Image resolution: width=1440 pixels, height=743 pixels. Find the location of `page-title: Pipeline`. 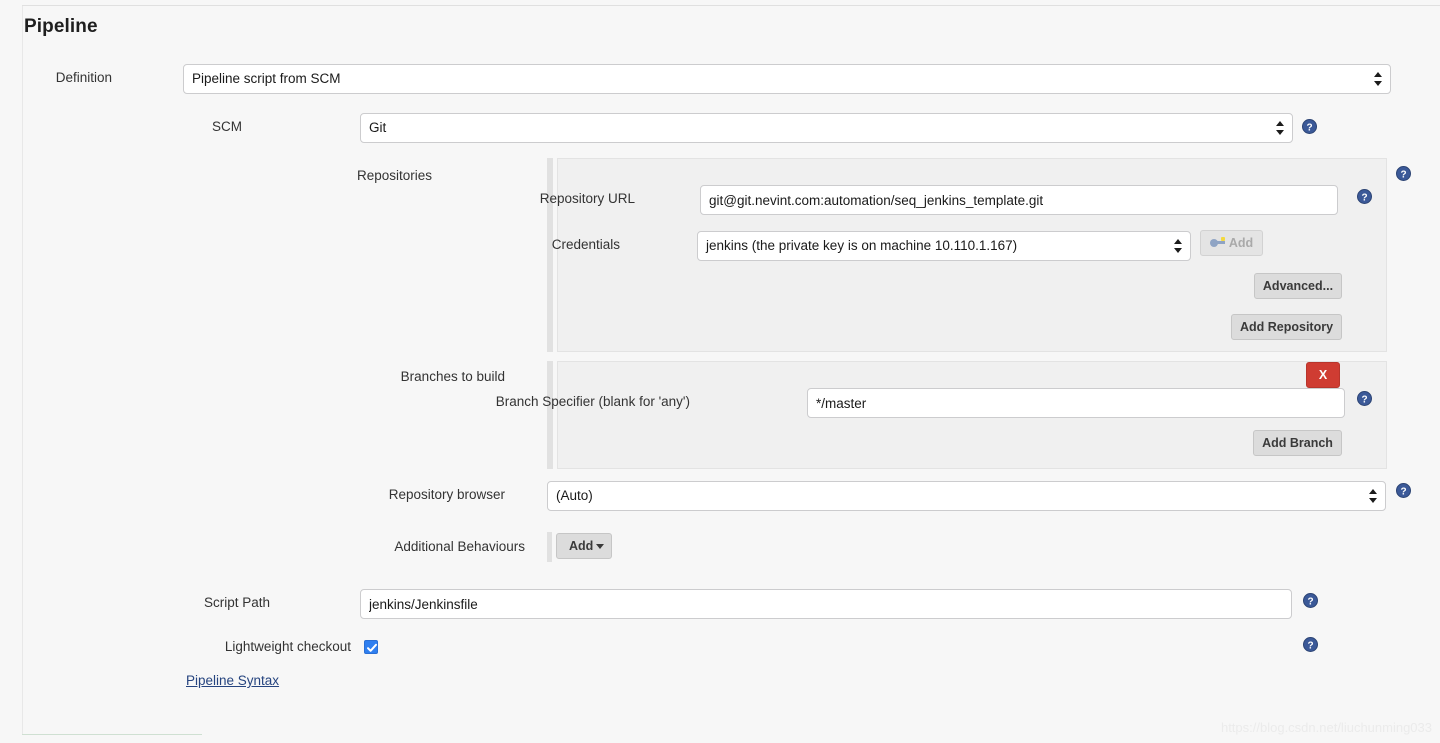

page-title: Pipeline is located at coordinates (61, 26).